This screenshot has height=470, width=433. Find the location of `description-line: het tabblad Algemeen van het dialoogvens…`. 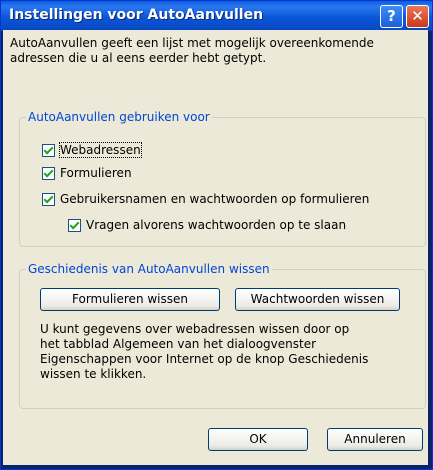

description-line: het tabblad Algemeen van het dialoogvens… is located at coordinates (178, 344).